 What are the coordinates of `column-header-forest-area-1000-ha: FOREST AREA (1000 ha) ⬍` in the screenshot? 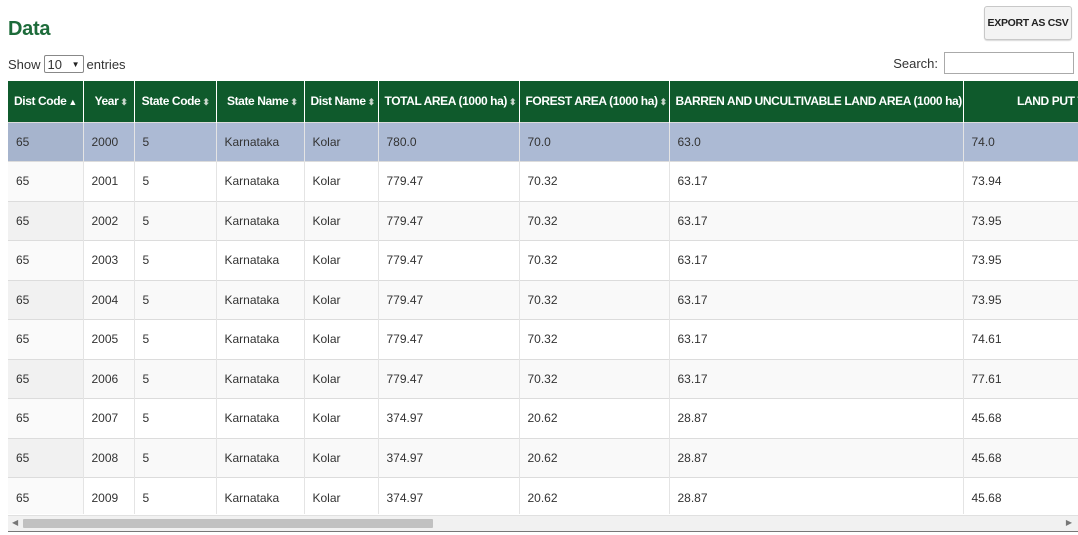 It's located at (594, 101).